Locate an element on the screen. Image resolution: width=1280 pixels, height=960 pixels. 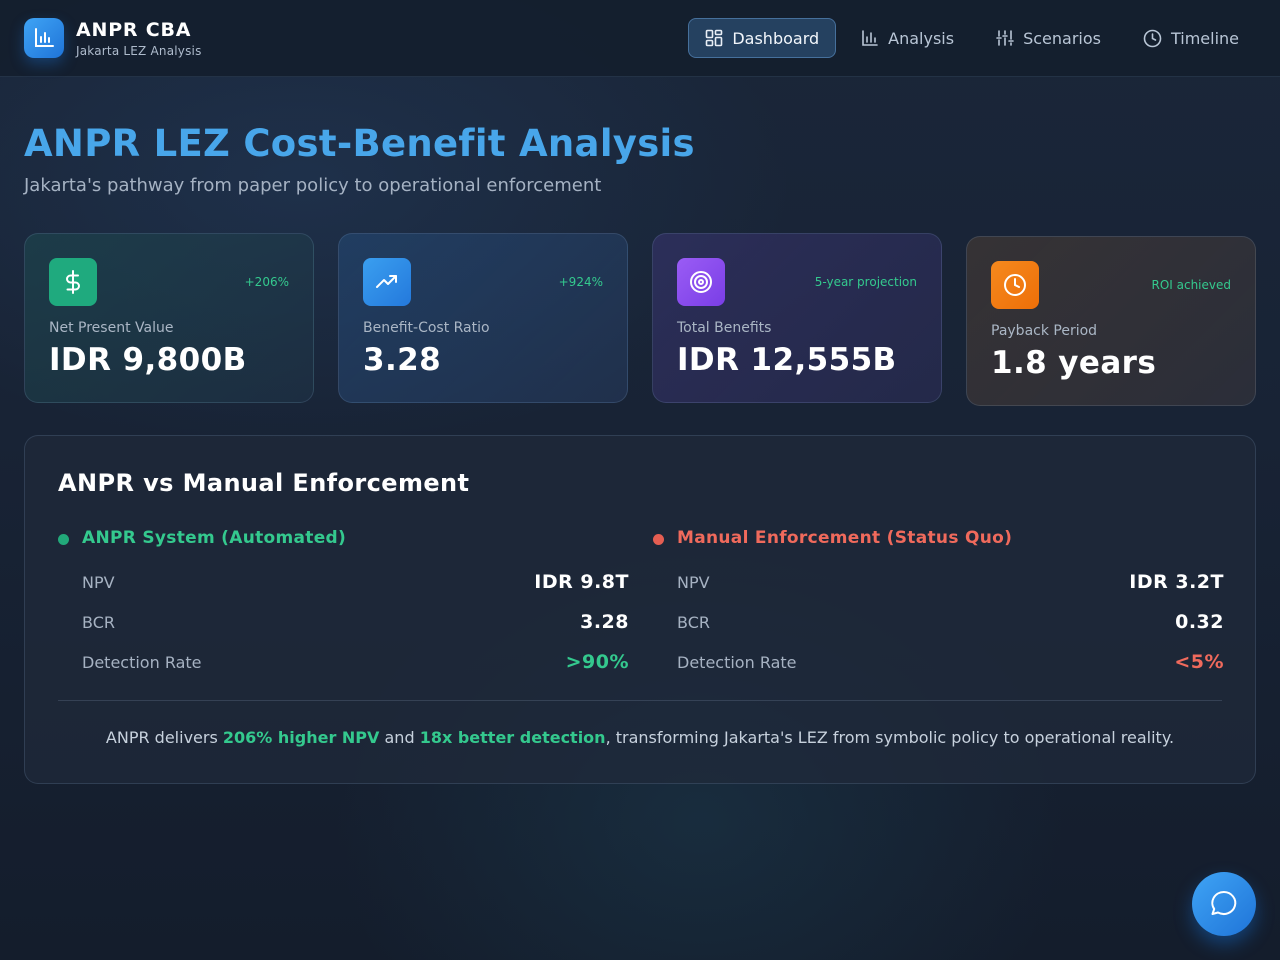
metric-value: IDR 3.2T is located at coordinates (1176, 582).